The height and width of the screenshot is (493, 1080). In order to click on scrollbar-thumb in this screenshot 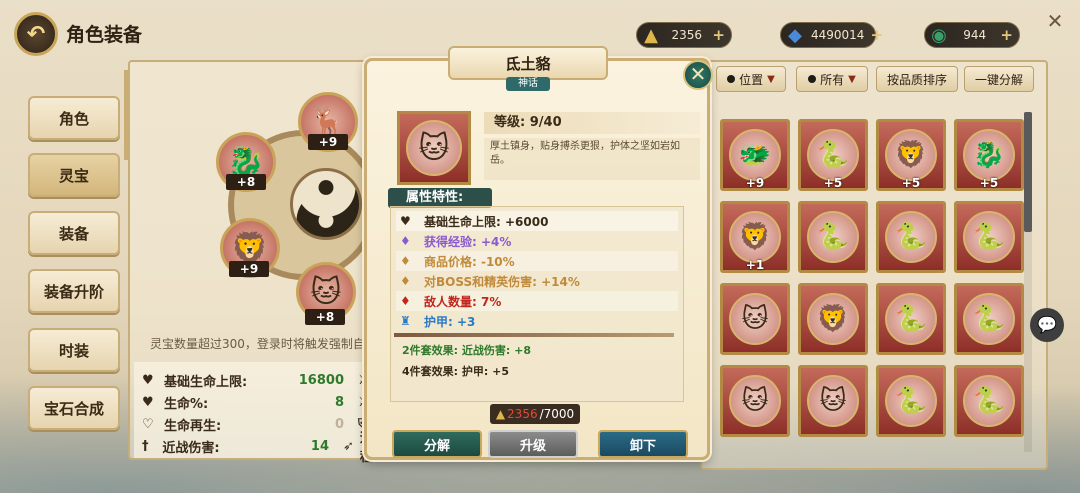, I will do `click(1028, 172)`.